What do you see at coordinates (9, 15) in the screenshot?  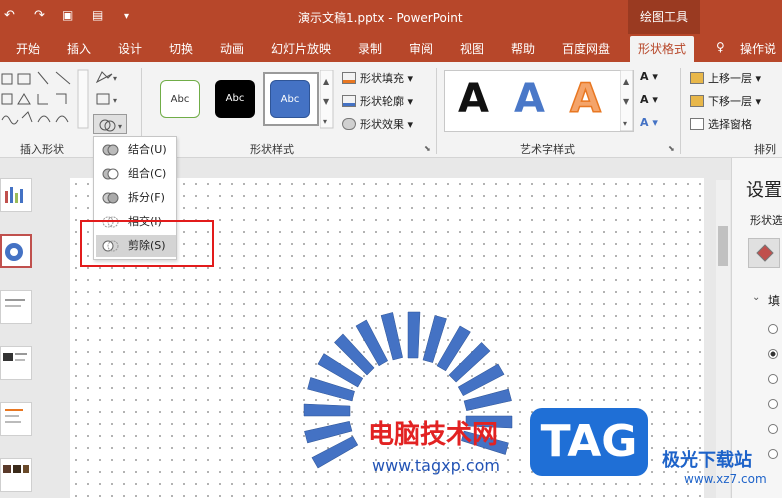 I see `undo-icon: ↶` at bounding box center [9, 15].